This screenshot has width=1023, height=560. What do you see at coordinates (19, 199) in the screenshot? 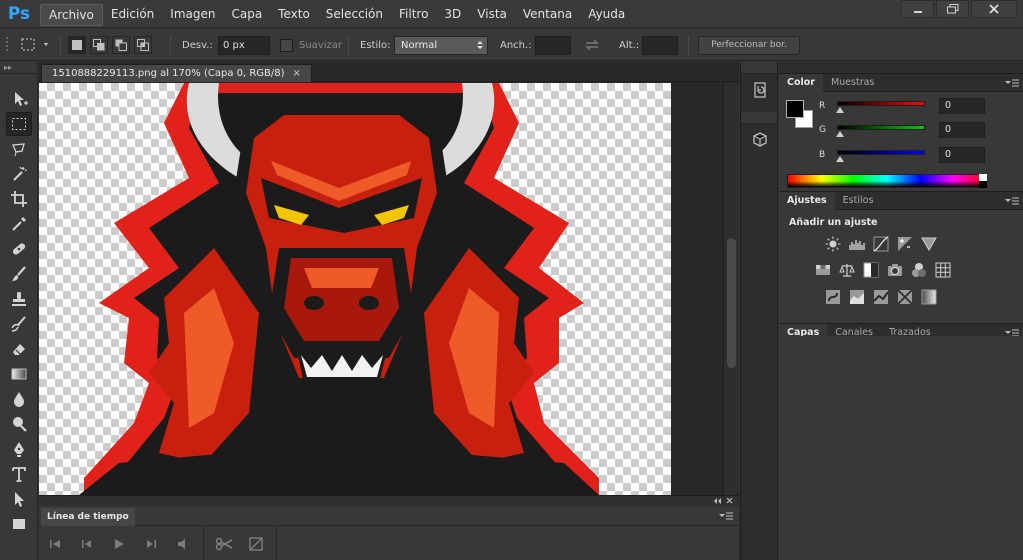
I see `crop-tool` at bounding box center [19, 199].